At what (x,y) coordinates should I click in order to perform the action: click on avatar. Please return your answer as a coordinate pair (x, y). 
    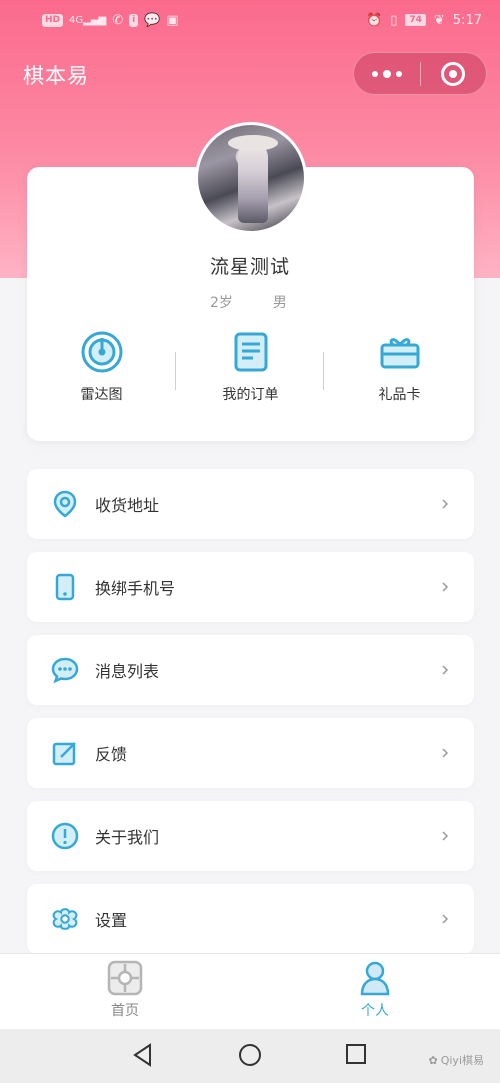
    Looking at the image, I should click on (251, 178).